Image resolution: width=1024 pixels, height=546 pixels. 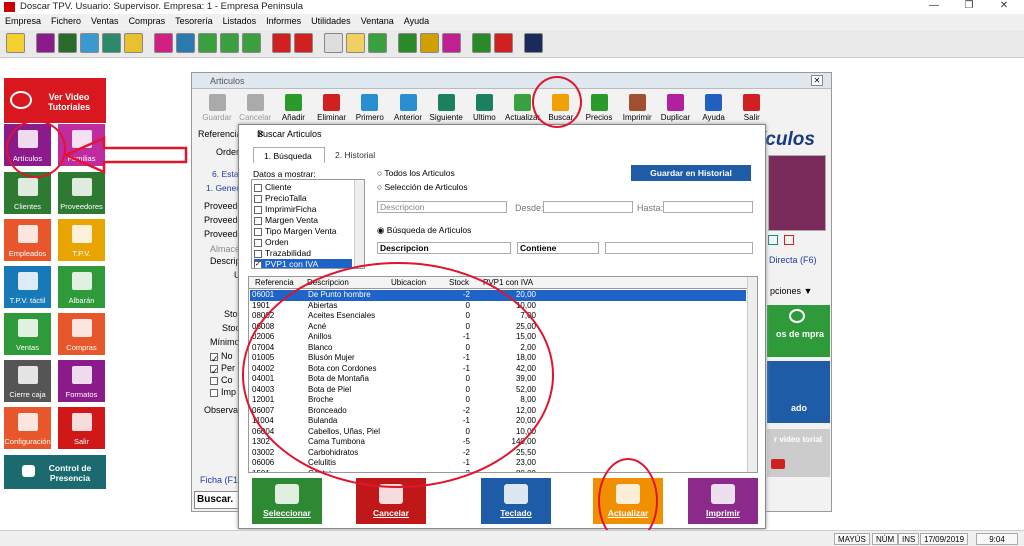 What do you see at coordinates (27, 334) in the screenshot?
I see `sidebar-item-ventas: Ventas` at bounding box center [27, 334].